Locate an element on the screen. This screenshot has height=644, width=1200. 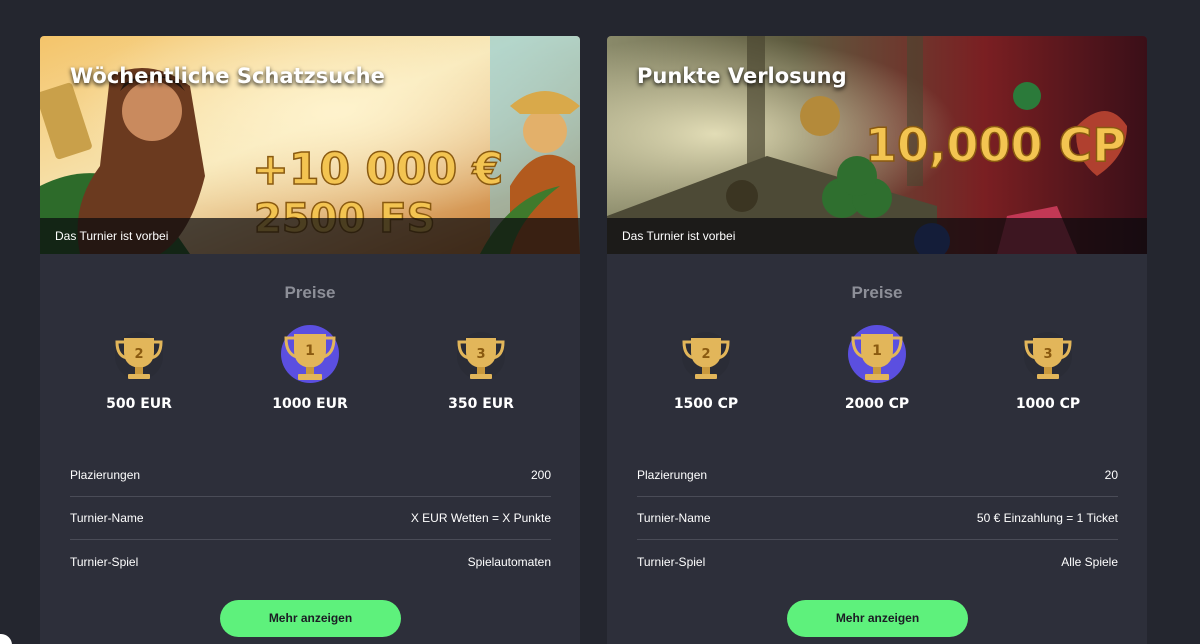
detail-value: 20 is located at coordinates (1111, 475).